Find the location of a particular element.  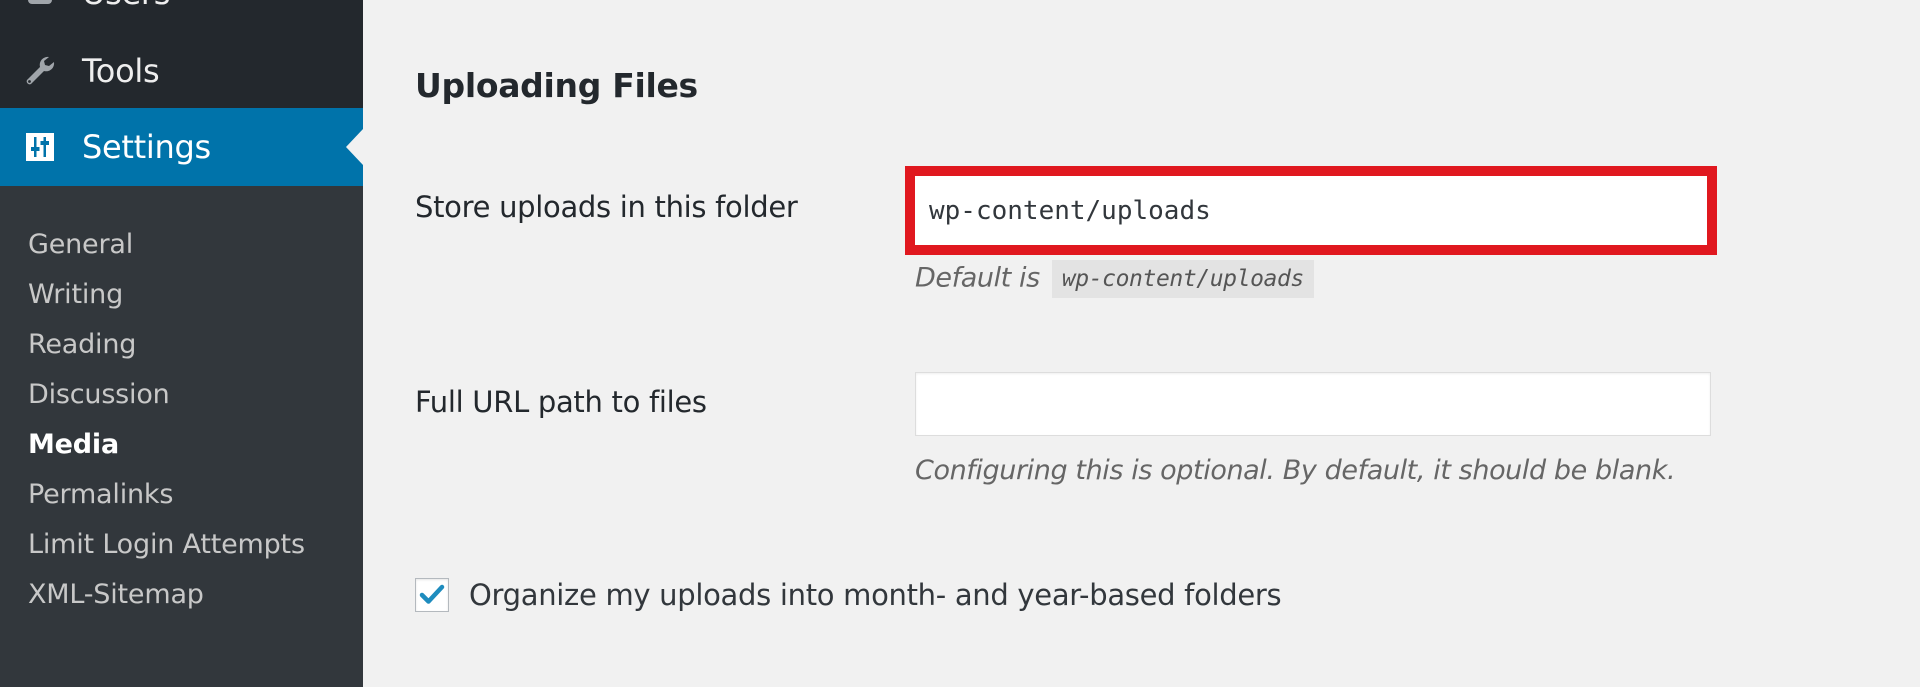

url-path-label: Full URL path to files is located at coordinates (561, 402).